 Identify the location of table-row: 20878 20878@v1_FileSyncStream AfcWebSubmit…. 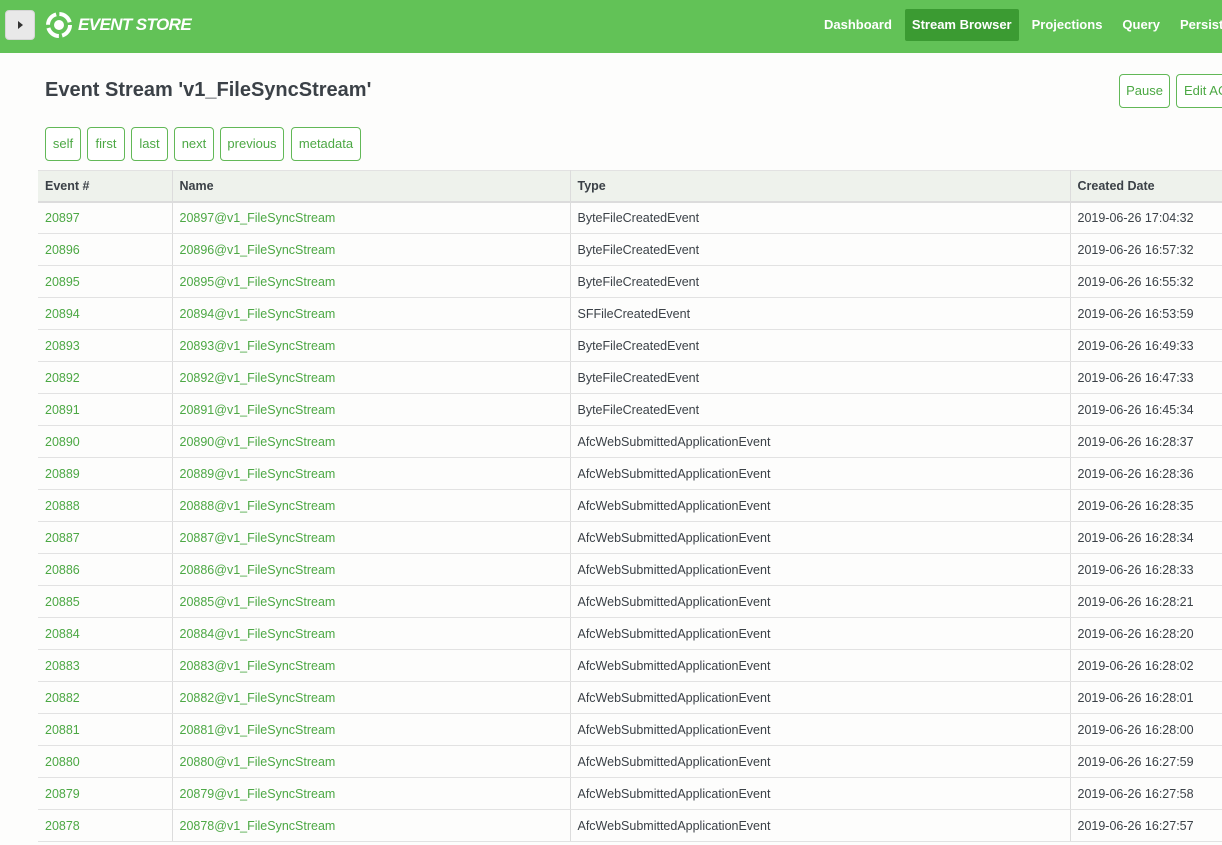
(630, 825).